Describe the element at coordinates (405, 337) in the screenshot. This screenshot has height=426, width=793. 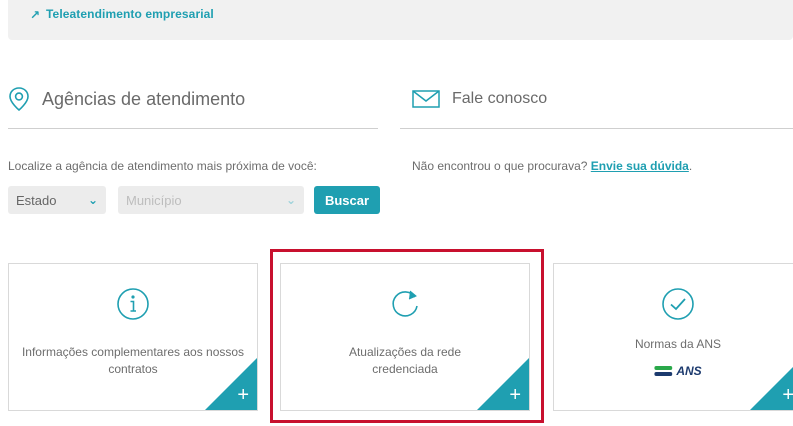
I see `card-atualizacoes-rede: Atualizações da rede credenciada +` at that location.